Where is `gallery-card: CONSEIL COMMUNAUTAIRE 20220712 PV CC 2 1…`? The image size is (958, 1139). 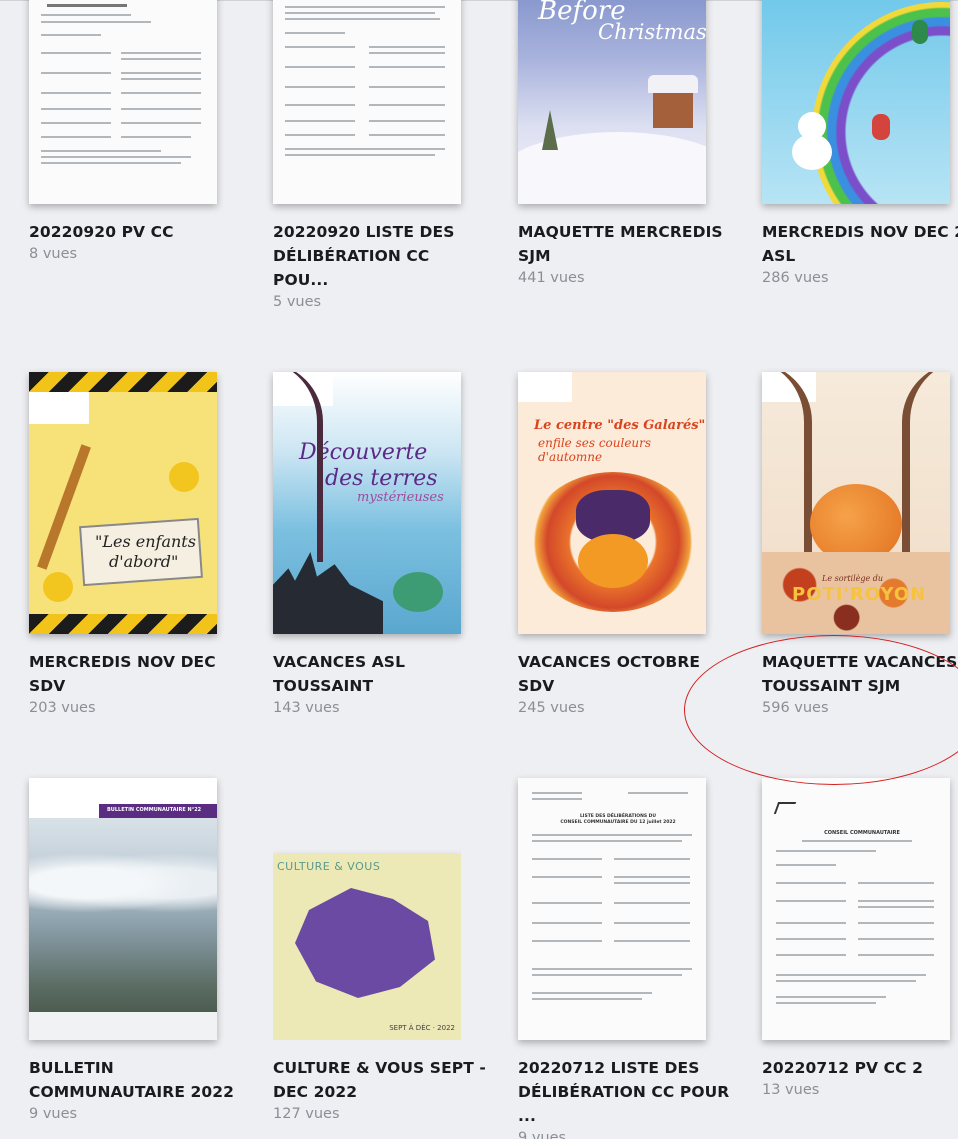 gallery-card: CONSEIL COMMUNAUTAIRE 20220712 PV CC 2 1… is located at coordinates (860, 938).